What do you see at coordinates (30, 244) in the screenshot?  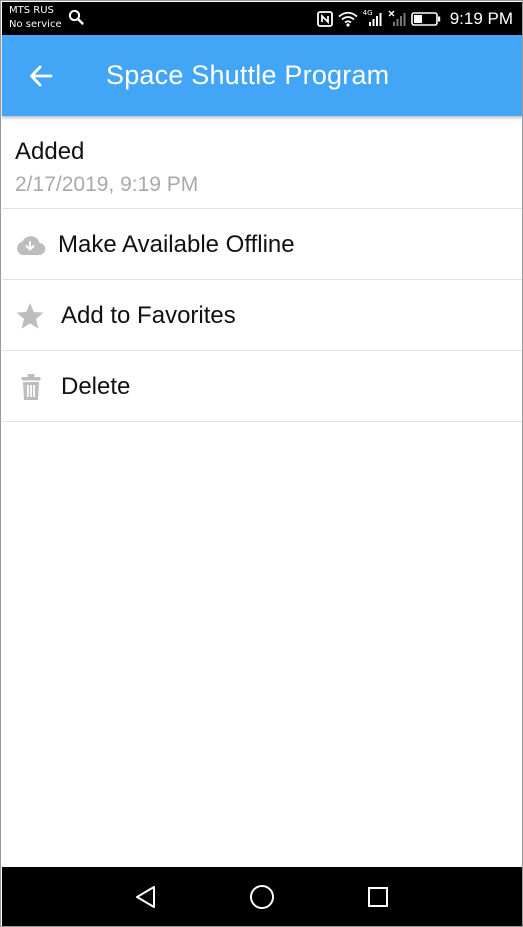 I see `cloud-download-icon` at bounding box center [30, 244].